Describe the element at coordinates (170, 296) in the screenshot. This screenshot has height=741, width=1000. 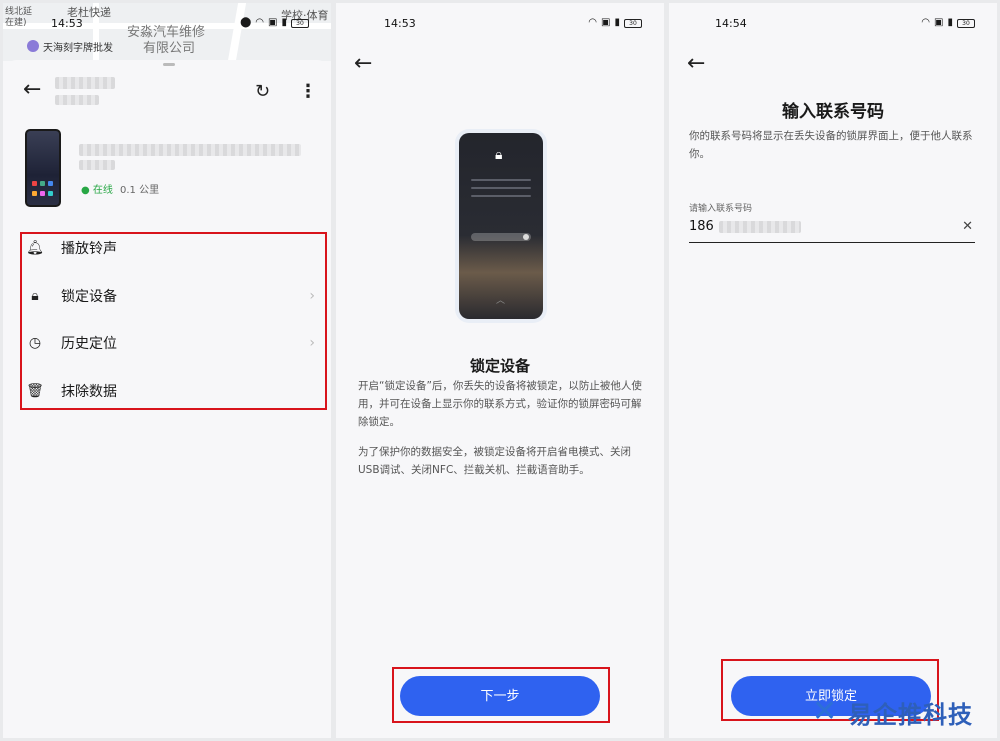
I see `menu-lock-device: 🔒︎ 锁定设备 ›` at that location.